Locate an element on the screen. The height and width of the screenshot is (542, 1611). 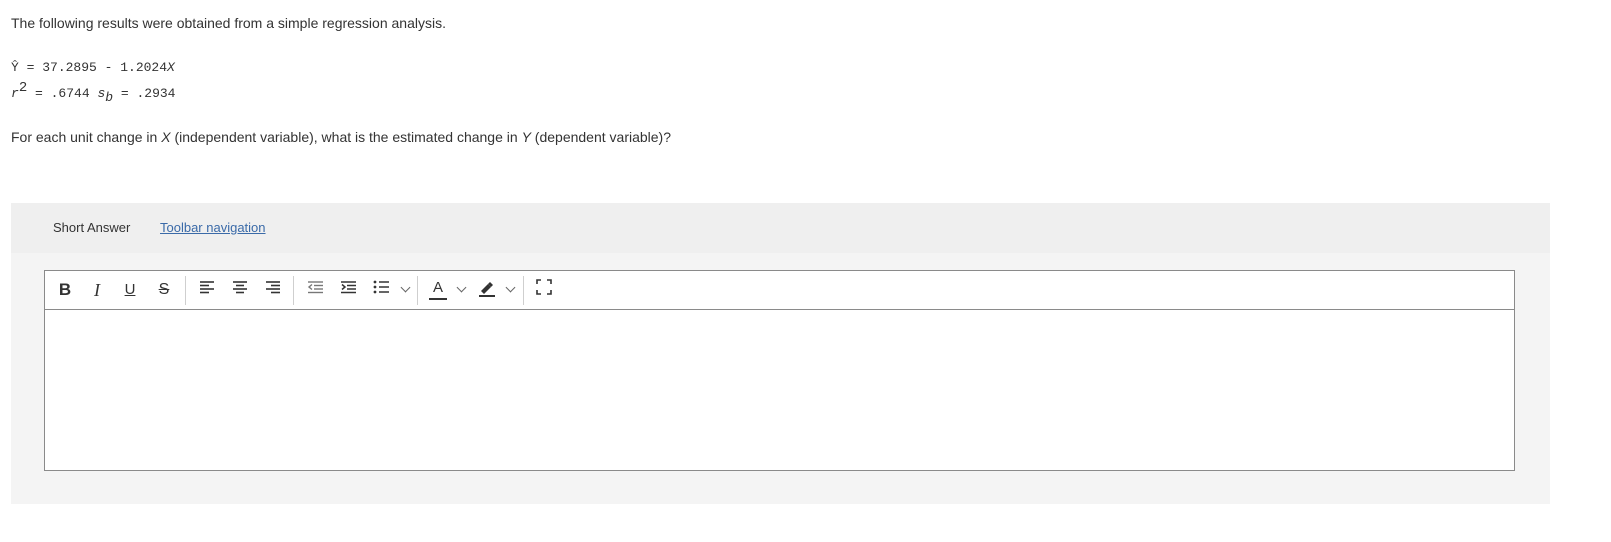
sb-subscript: b is located at coordinates (109, 97).